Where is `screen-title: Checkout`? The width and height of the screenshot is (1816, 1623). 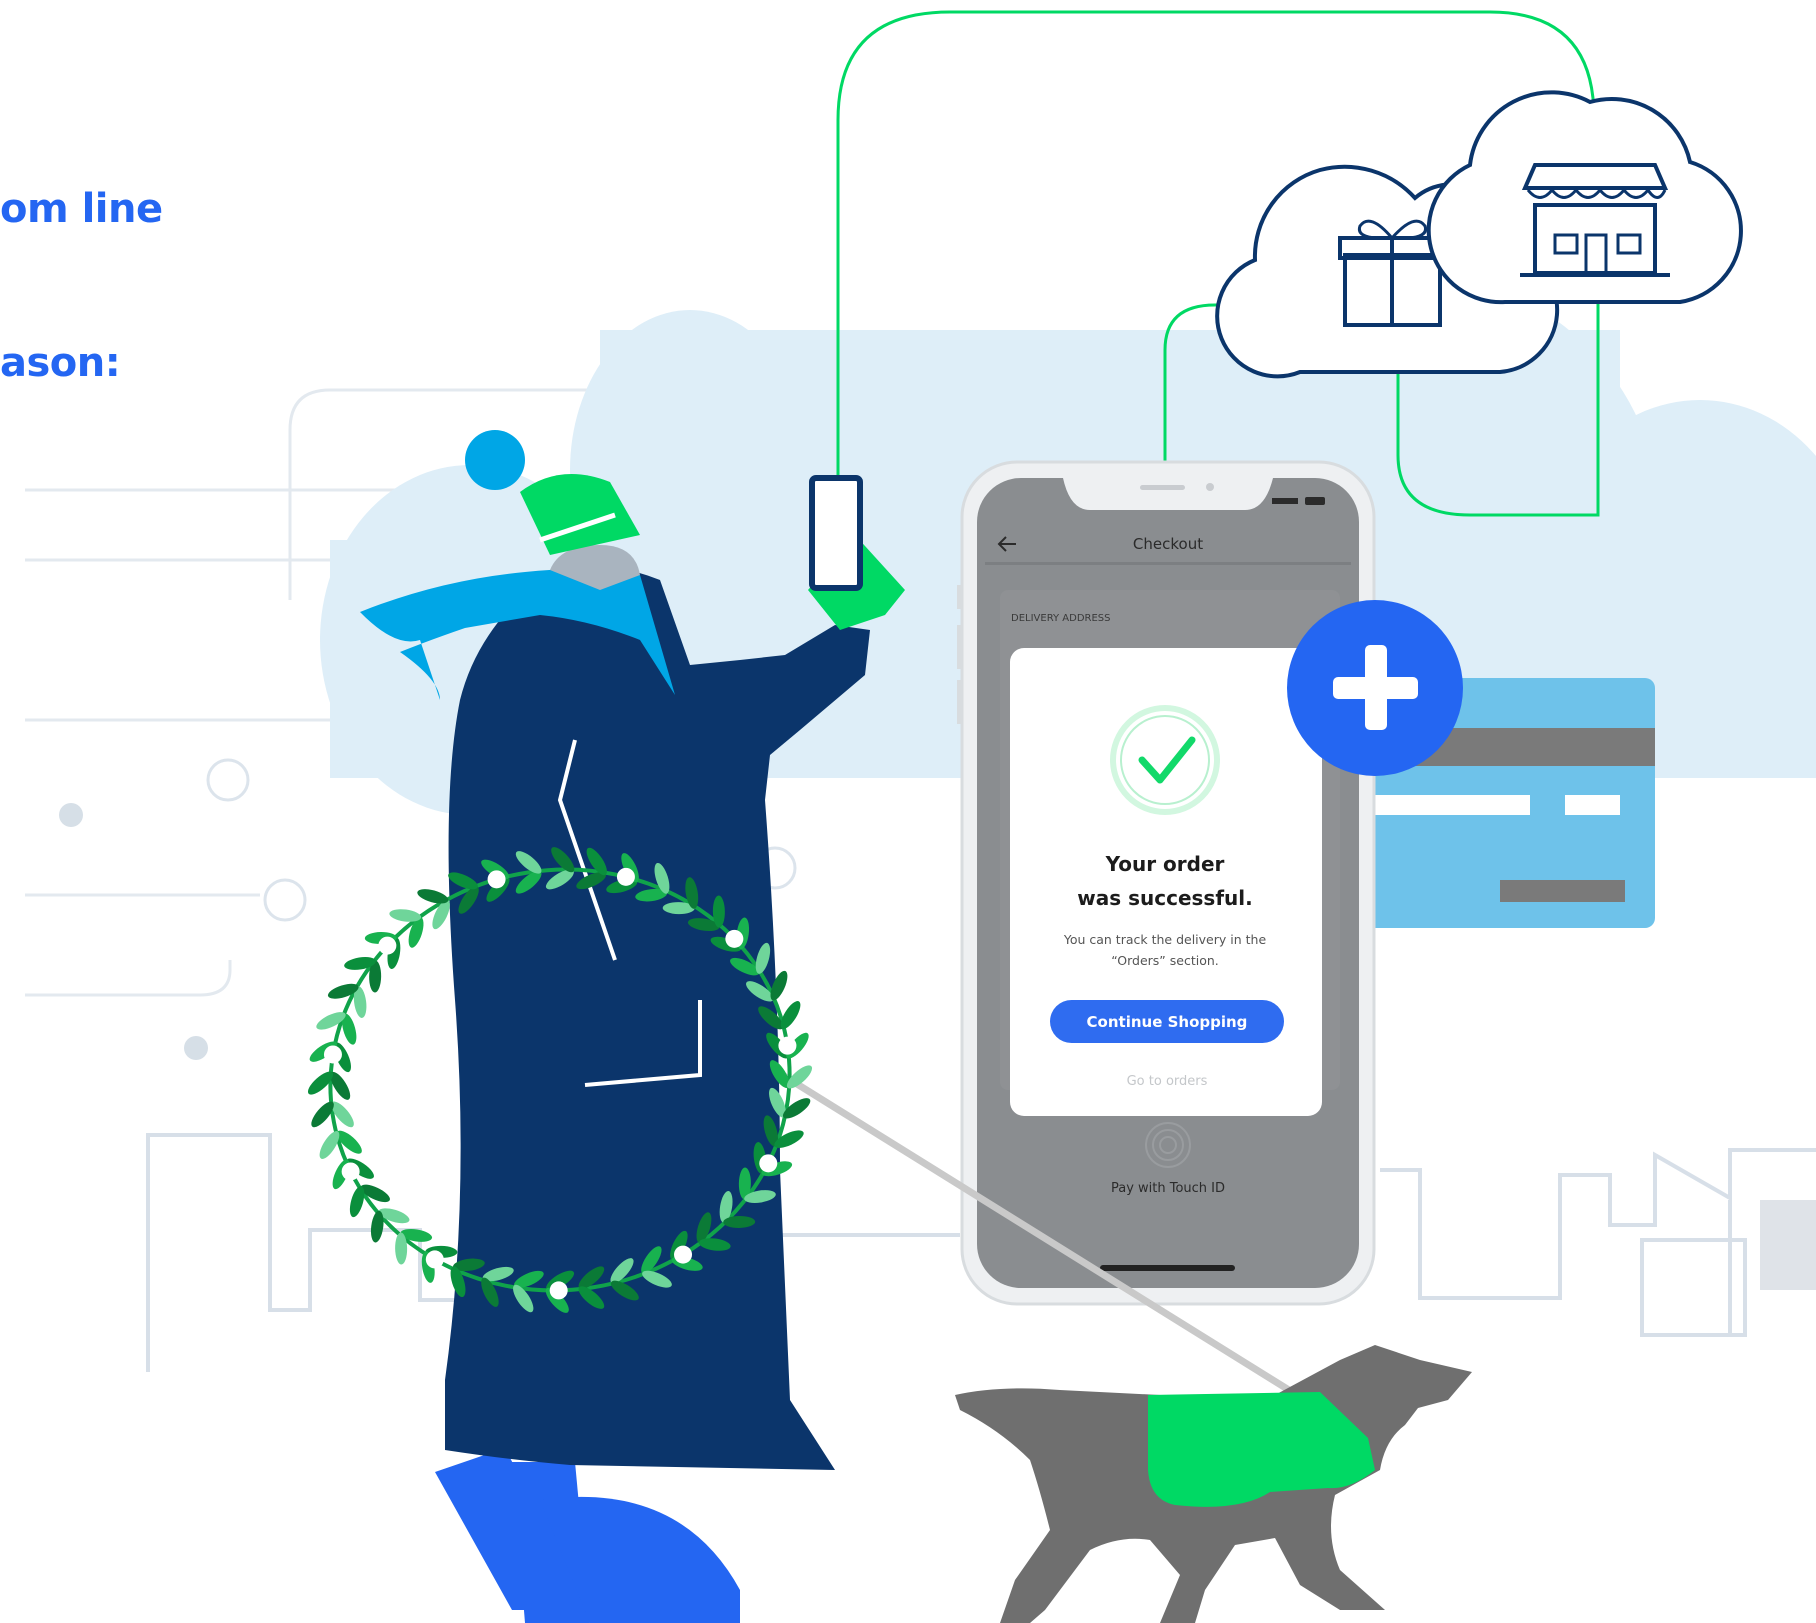 screen-title: Checkout is located at coordinates (1168, 544).